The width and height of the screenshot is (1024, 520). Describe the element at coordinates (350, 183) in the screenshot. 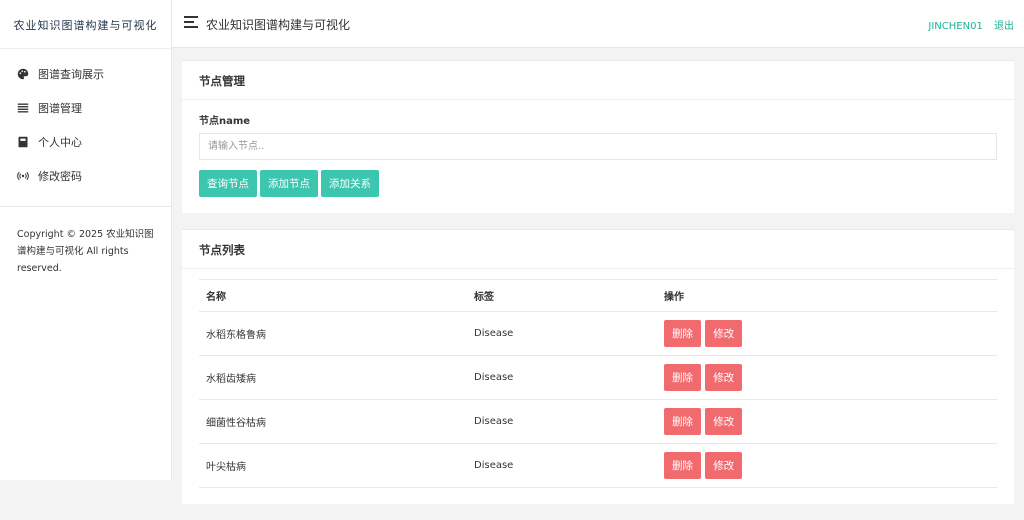

I see `add-relation-button: 添加关系` at that location.